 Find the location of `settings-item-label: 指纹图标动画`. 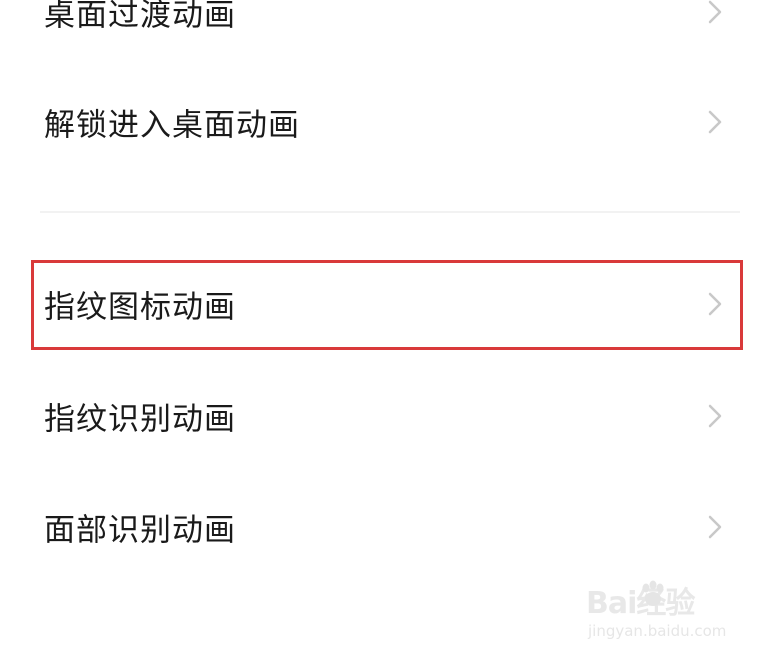

settings-item-label: 指纹图标动画 is located at coordinates (140, 307).